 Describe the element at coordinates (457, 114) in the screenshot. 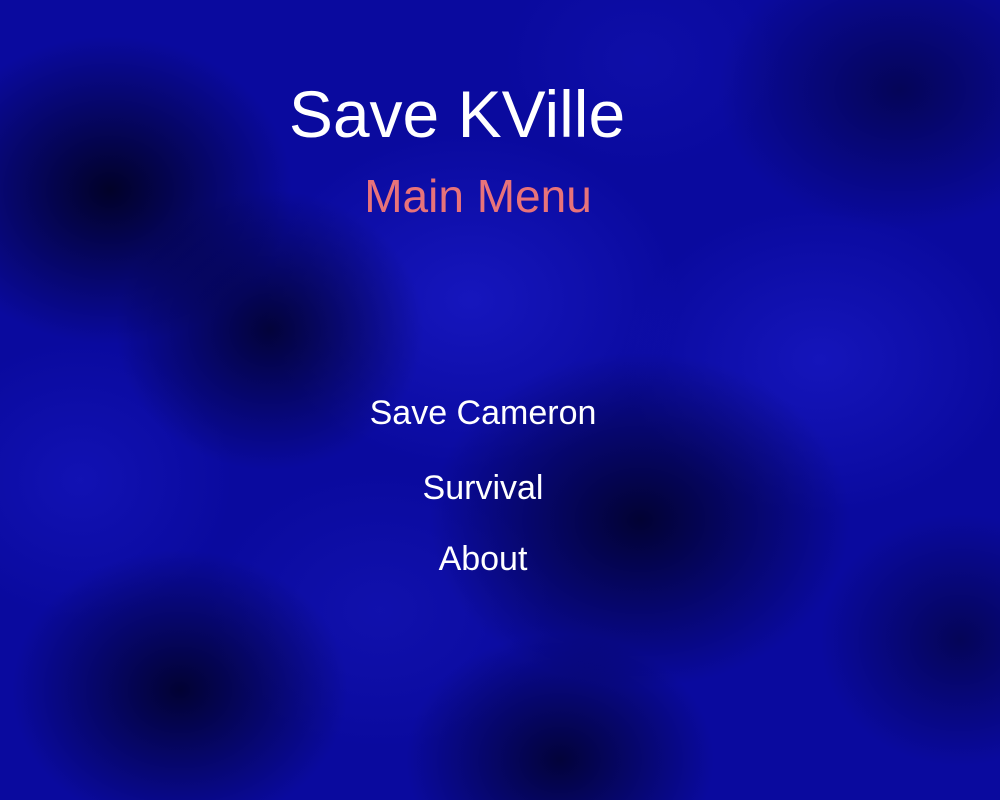

I see `game-title: Save KVille` at that location.